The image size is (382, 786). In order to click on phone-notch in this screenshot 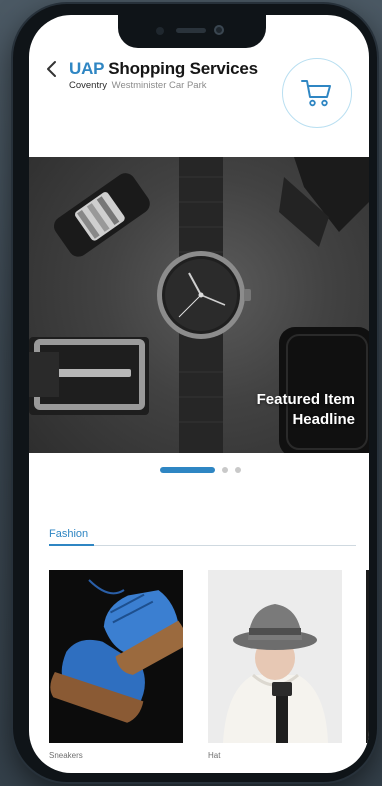, I will do `click(192, 31)`.